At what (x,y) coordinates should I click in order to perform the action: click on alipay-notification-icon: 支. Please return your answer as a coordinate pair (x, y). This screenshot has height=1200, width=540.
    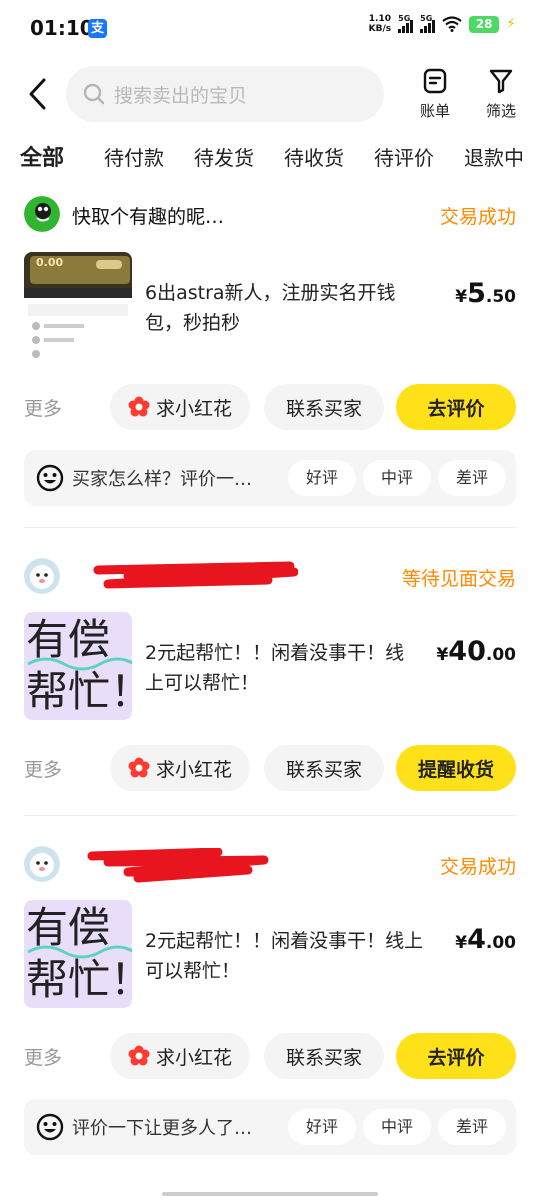
    Looking at the image, I should click on (97, 28).